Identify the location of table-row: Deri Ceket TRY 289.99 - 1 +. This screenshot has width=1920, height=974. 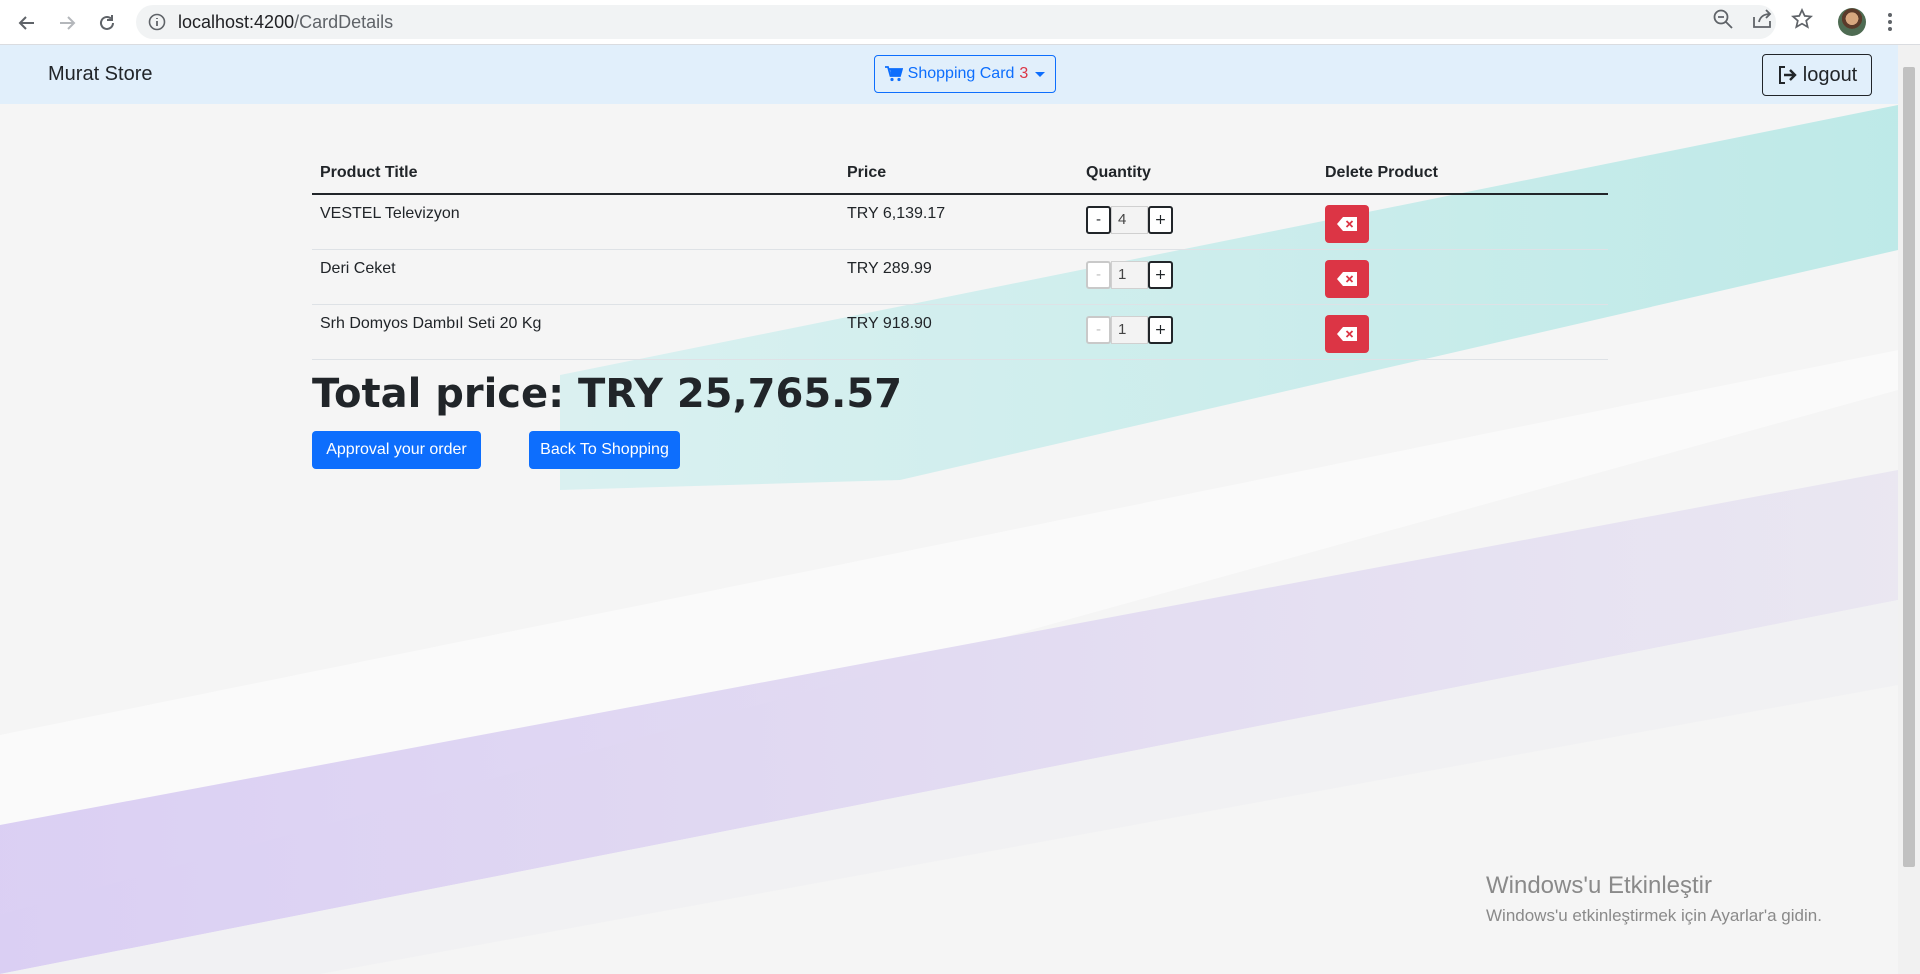
(960, 277).